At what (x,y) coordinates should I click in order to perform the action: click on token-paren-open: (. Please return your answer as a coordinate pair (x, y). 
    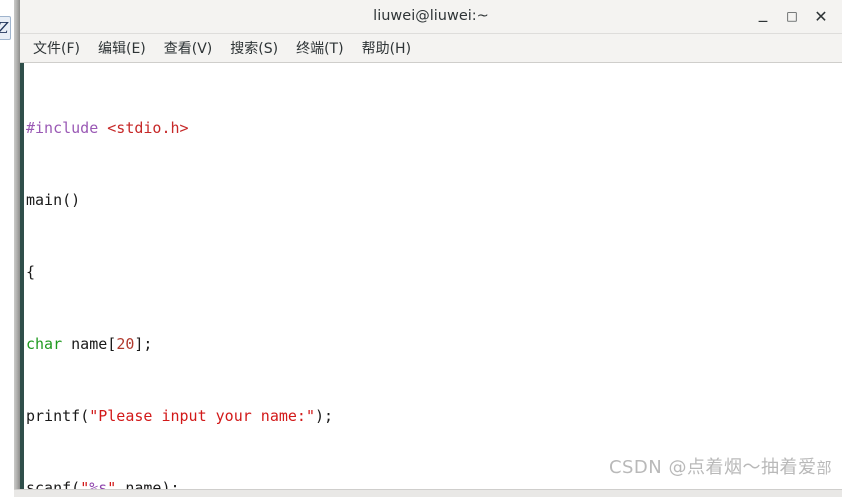
    Looking at the image, I should click on (85, 416).